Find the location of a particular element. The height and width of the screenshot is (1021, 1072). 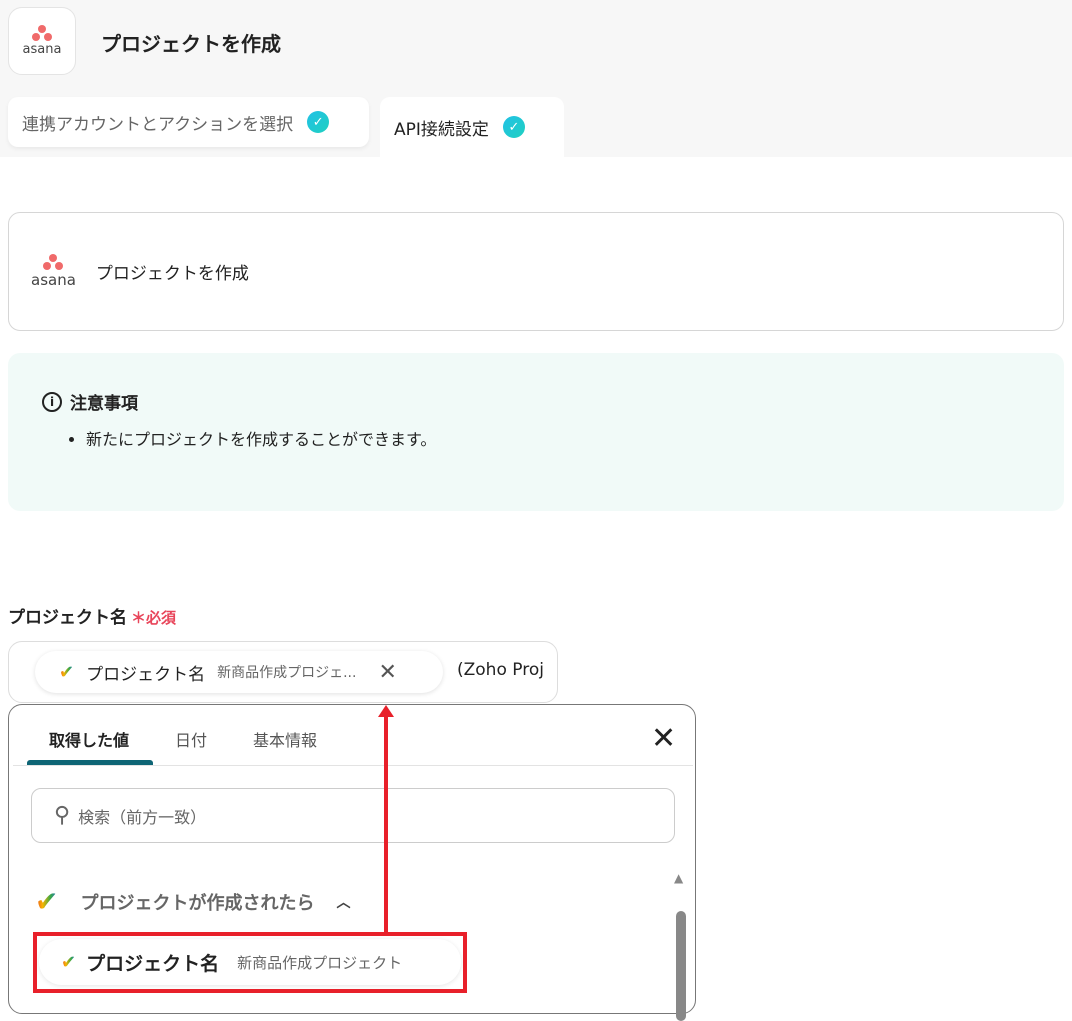

remove-pill-icon: ✕ is located at coordinates (387, 672).